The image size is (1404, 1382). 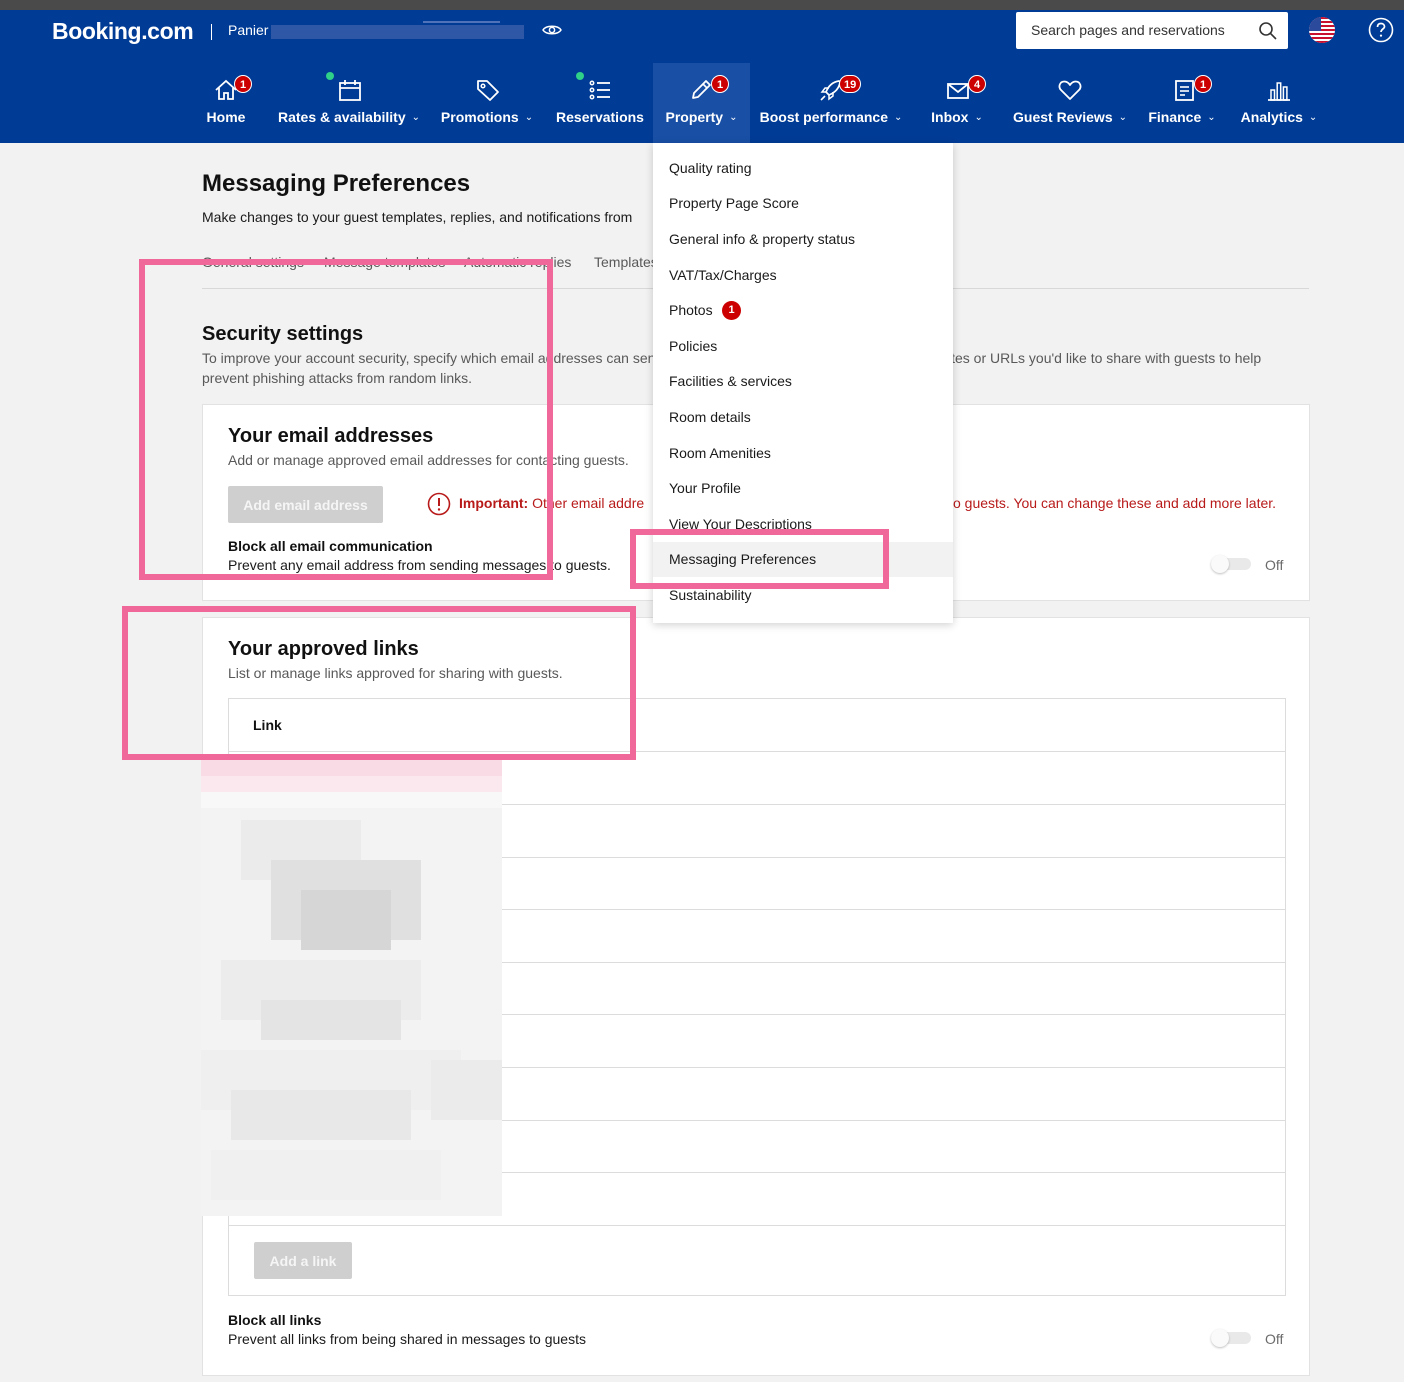 I want to click on eye-icon, so click(x=552, y=30).